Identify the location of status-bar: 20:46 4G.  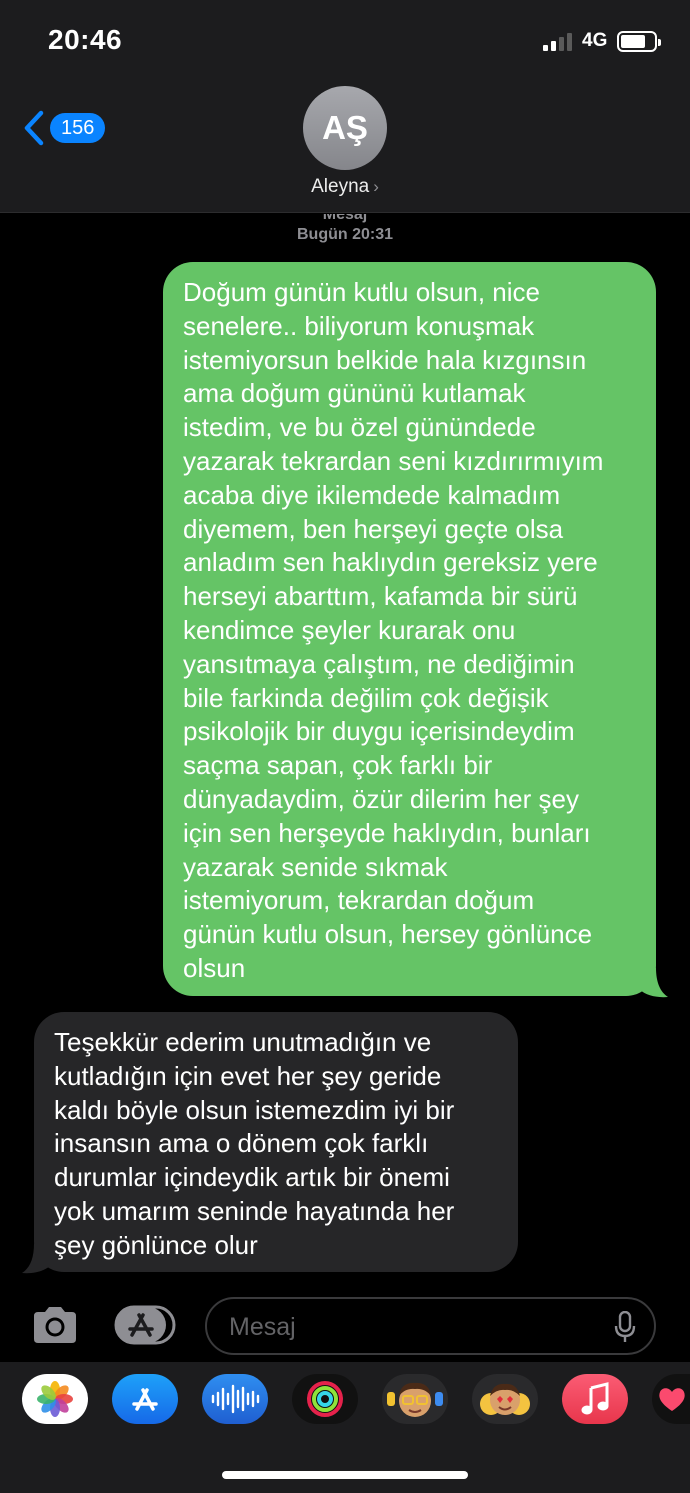
(345, 40).